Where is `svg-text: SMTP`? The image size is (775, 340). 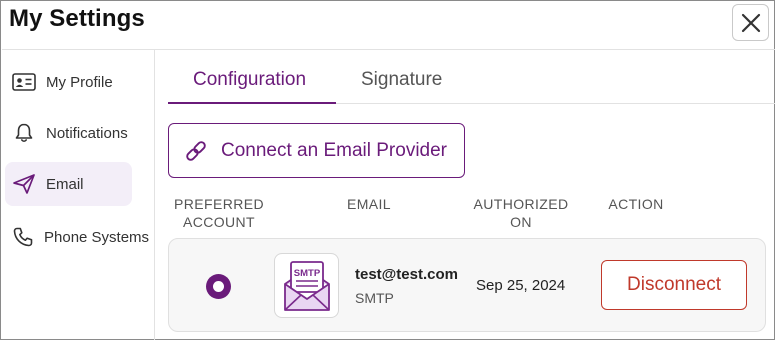 svg-text: SMTP is located at coordinates (306, 273).